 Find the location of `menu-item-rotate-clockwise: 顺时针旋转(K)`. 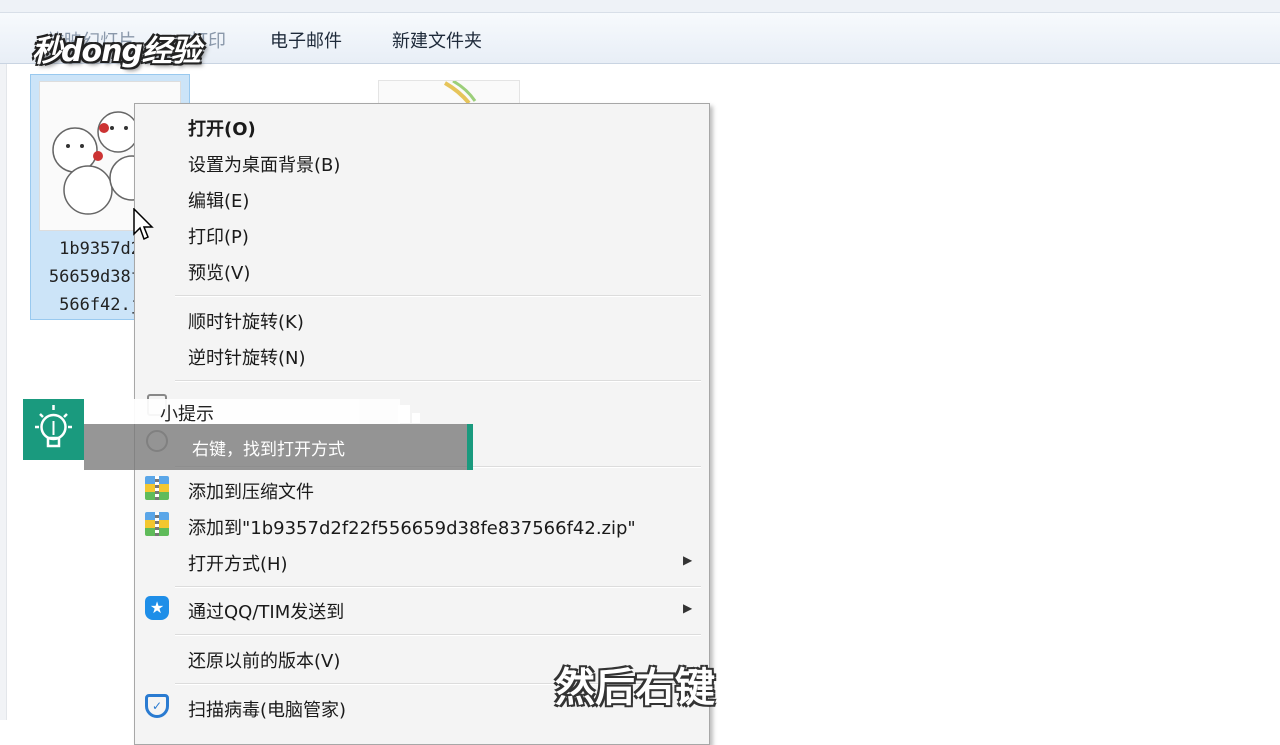

menu-item-rotate-clockwise: 顺时针旋转(K) is located at coordinates (420, 319).